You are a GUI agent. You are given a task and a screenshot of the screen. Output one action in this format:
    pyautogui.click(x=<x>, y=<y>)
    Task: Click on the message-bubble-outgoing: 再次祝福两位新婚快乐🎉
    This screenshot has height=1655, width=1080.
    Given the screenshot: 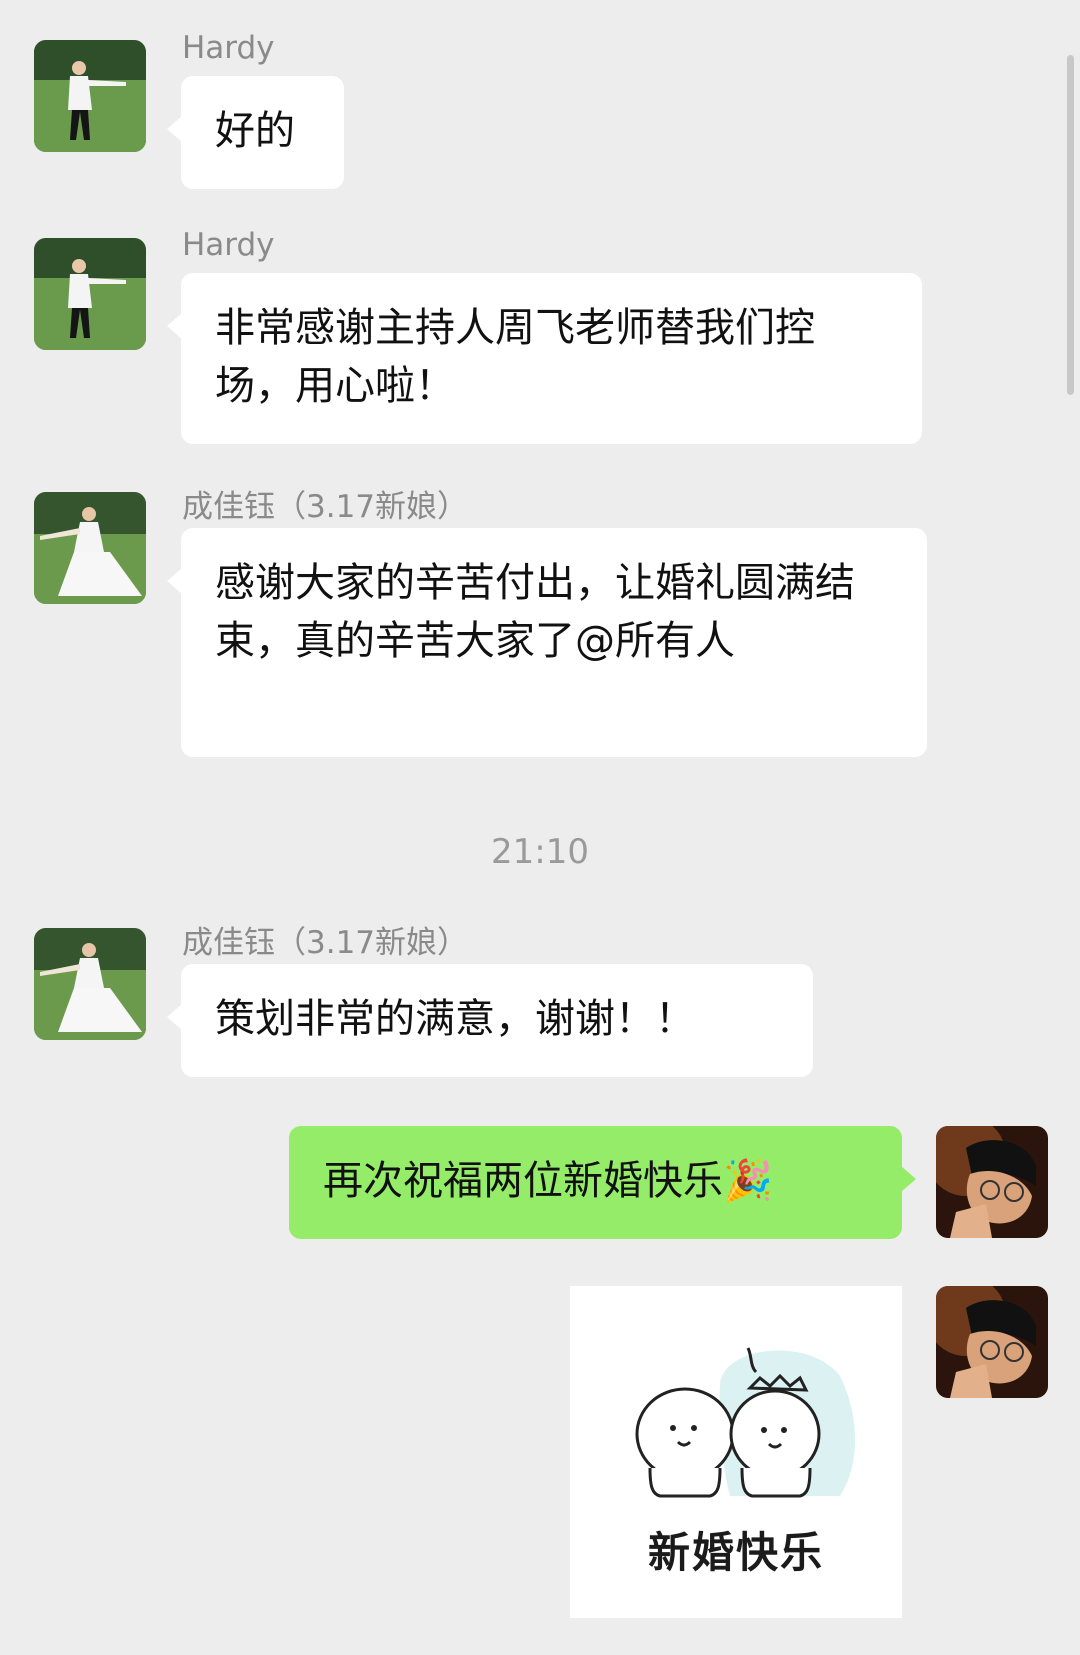 What is the action you would take?
    pyautogui.click(x=602, y=1182)
    